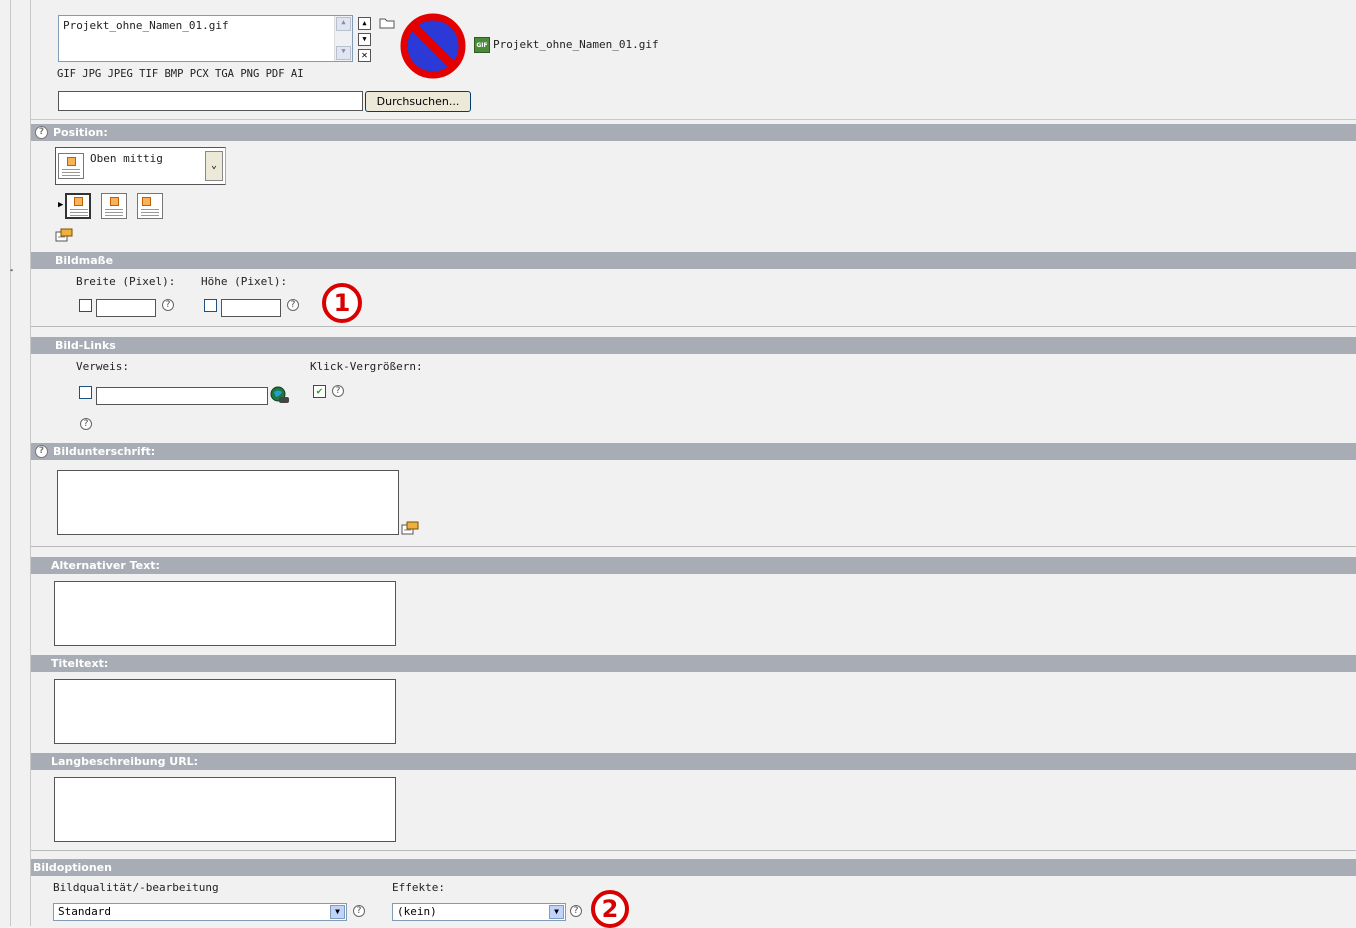 The width and height of the screenshot is (1356, 928). I want to click on options-header: Bildoptionen, so click(693, 867).